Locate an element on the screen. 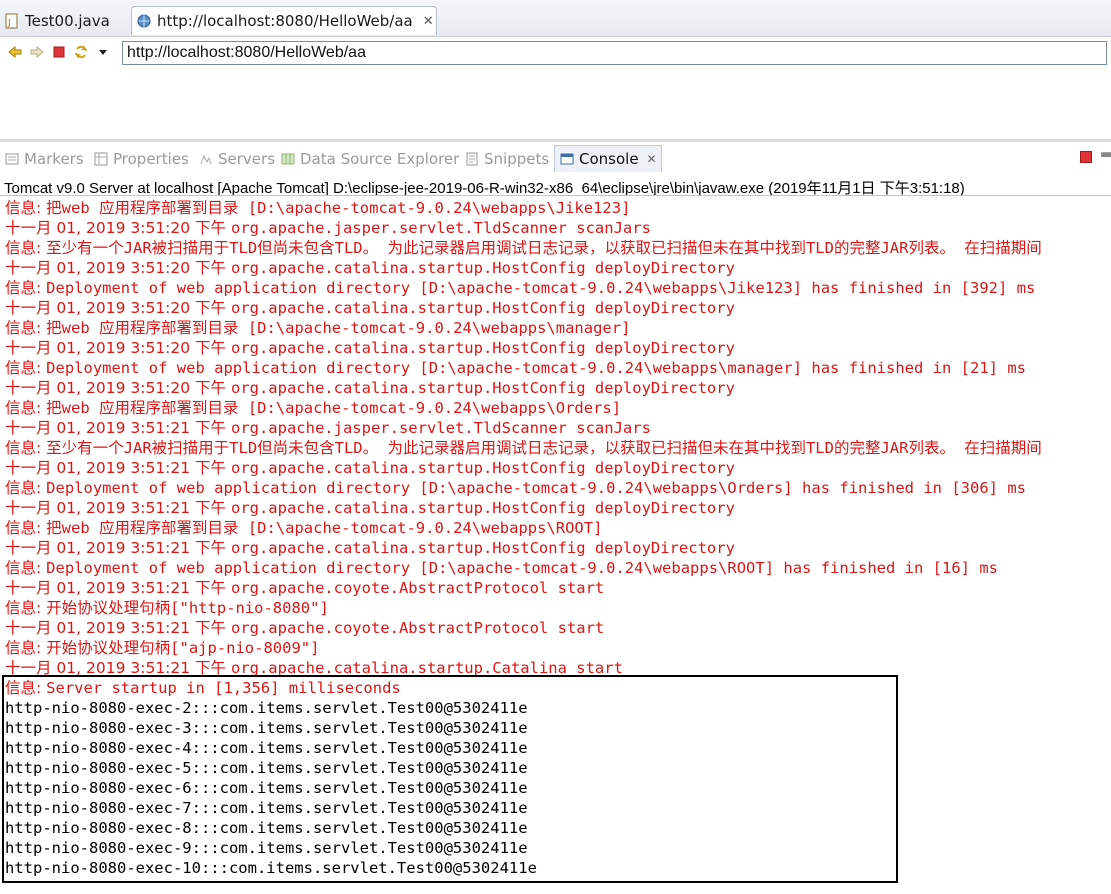 The height and width of the screenshot is (894, 1111). refresh-icon is located at coordinates (80, 51).